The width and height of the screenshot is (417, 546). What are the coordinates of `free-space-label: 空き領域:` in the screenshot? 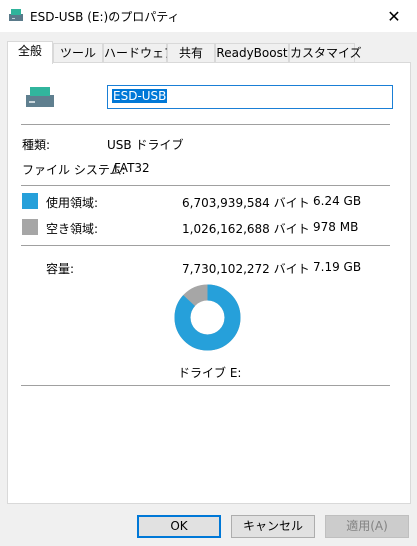 It's located at (72, 229).